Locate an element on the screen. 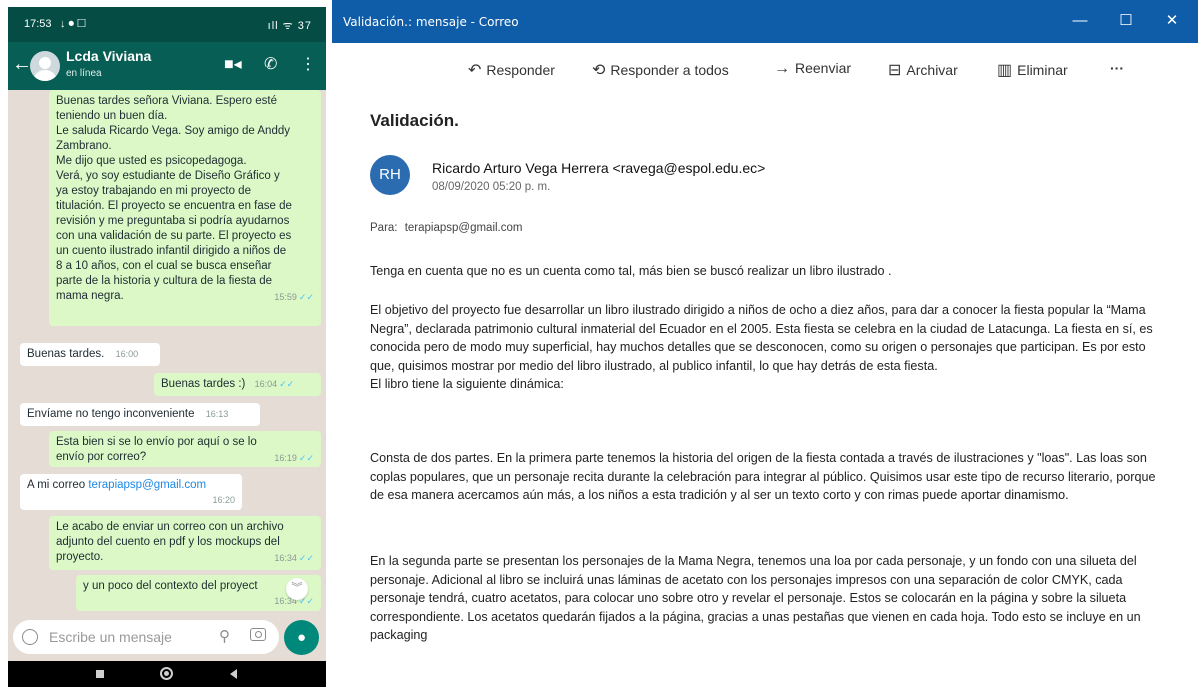 This screenshot has height=689, width=1198. back-arrow-icon: ← is located at coordinates (22, 64).